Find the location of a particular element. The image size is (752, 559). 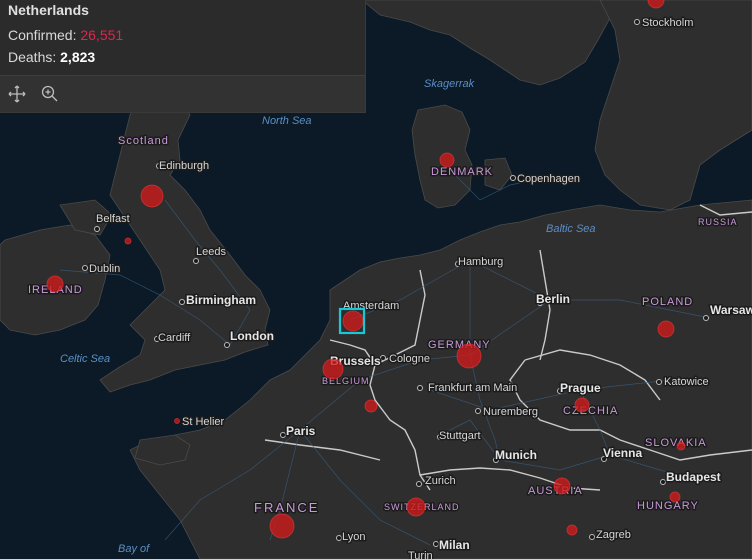

city-label: Amsterdam is located at coordinates (371, 306).